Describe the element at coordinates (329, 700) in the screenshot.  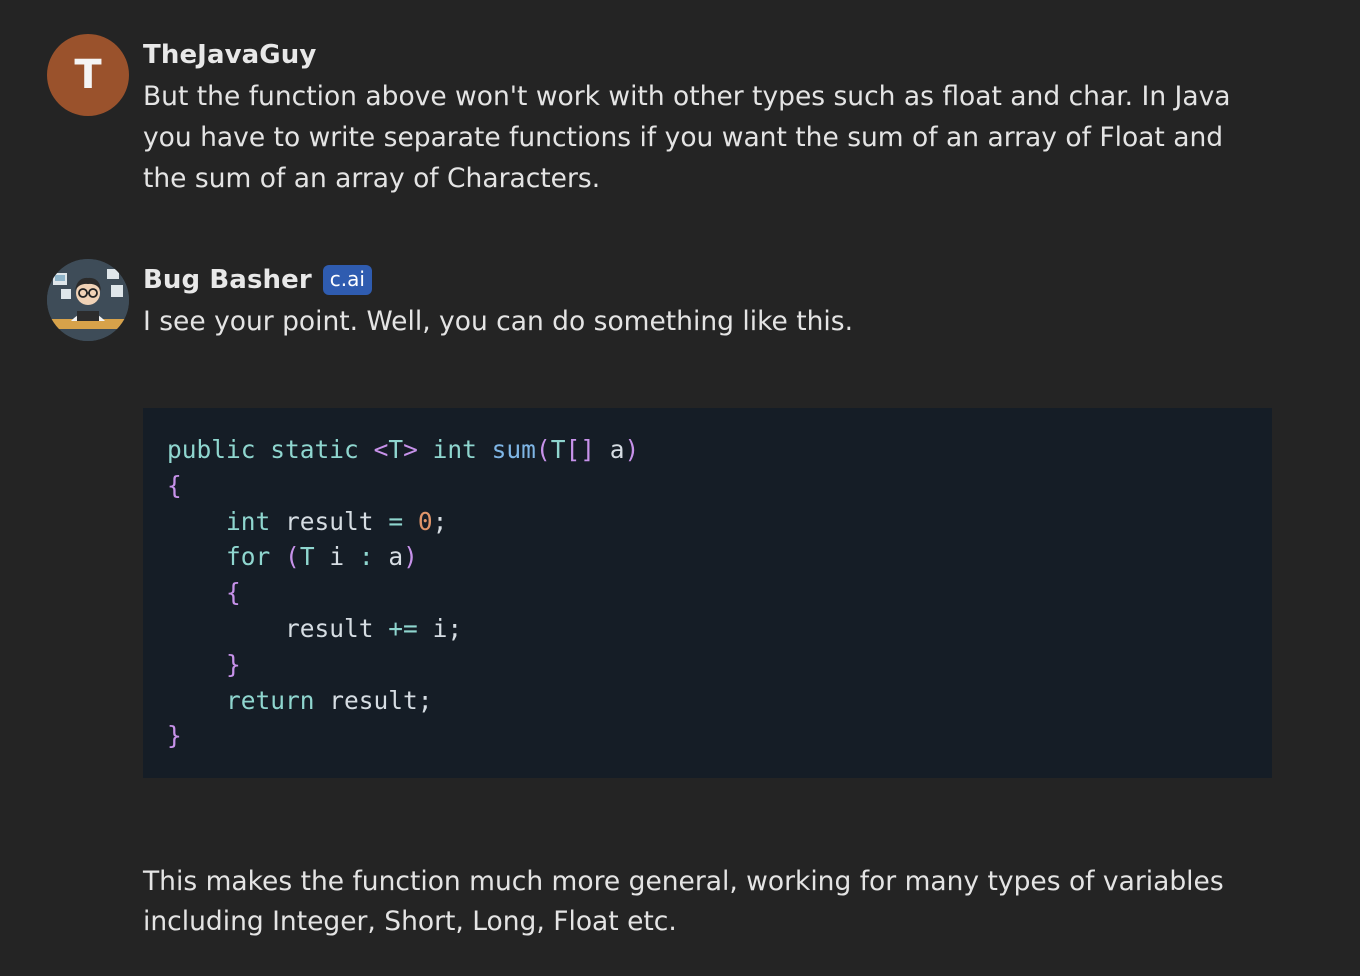
I see `code-line: return result;` at that location.